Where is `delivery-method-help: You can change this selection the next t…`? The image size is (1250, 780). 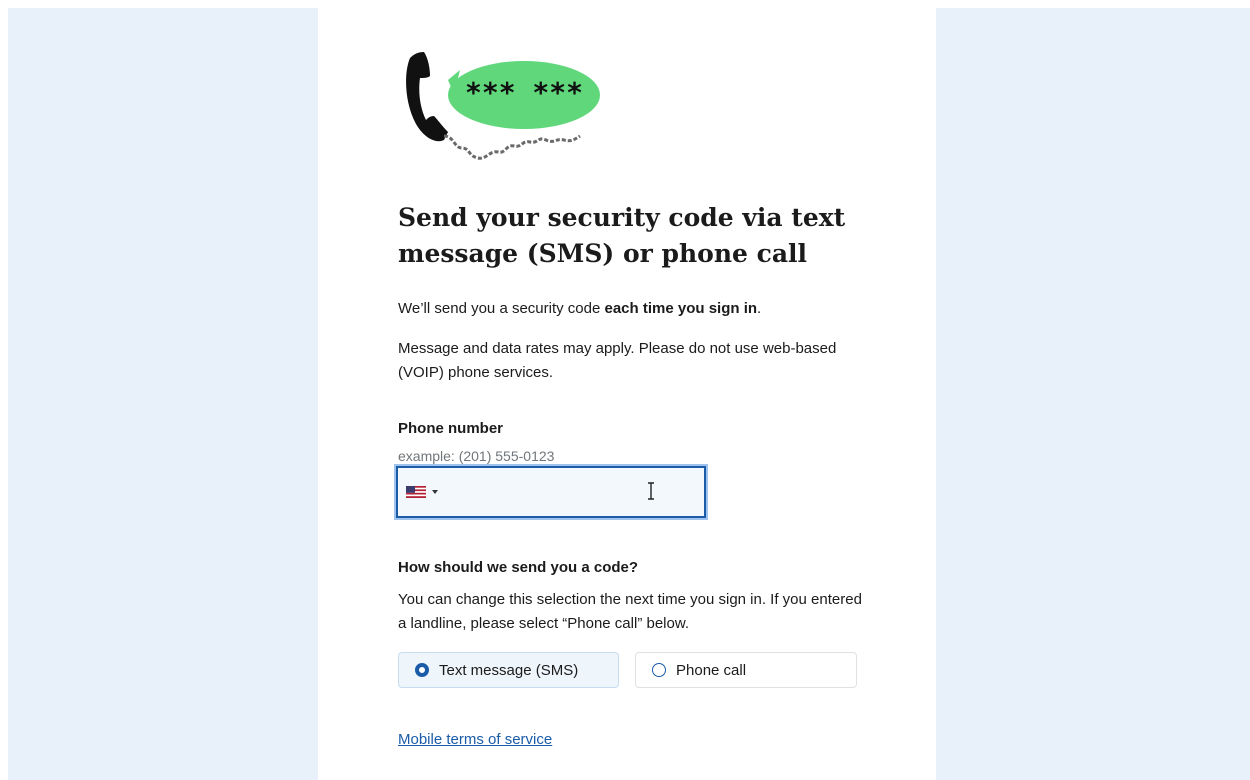
delivery-method-help: You can change this selection the next t… is located at coordinates (630, 611).